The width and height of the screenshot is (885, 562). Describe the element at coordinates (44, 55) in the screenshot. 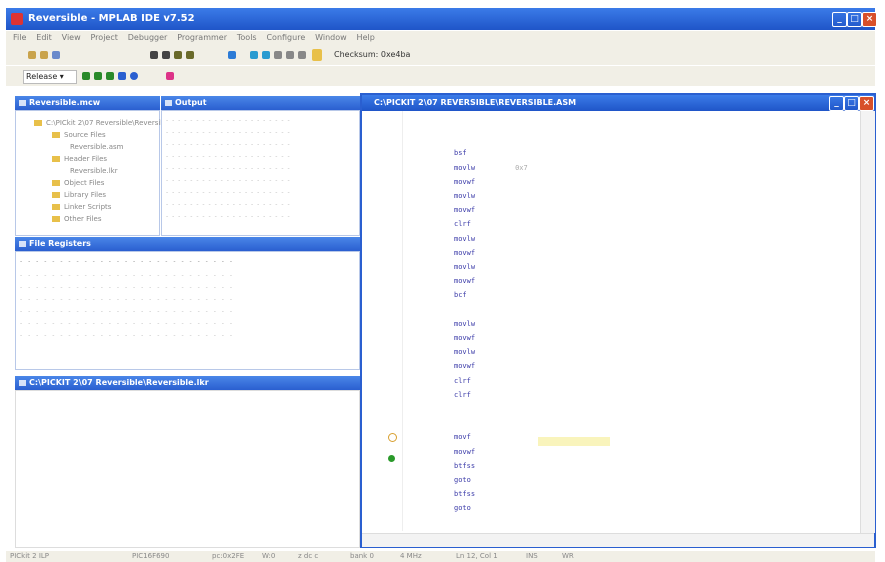

I see `open-file-icon` at that location.